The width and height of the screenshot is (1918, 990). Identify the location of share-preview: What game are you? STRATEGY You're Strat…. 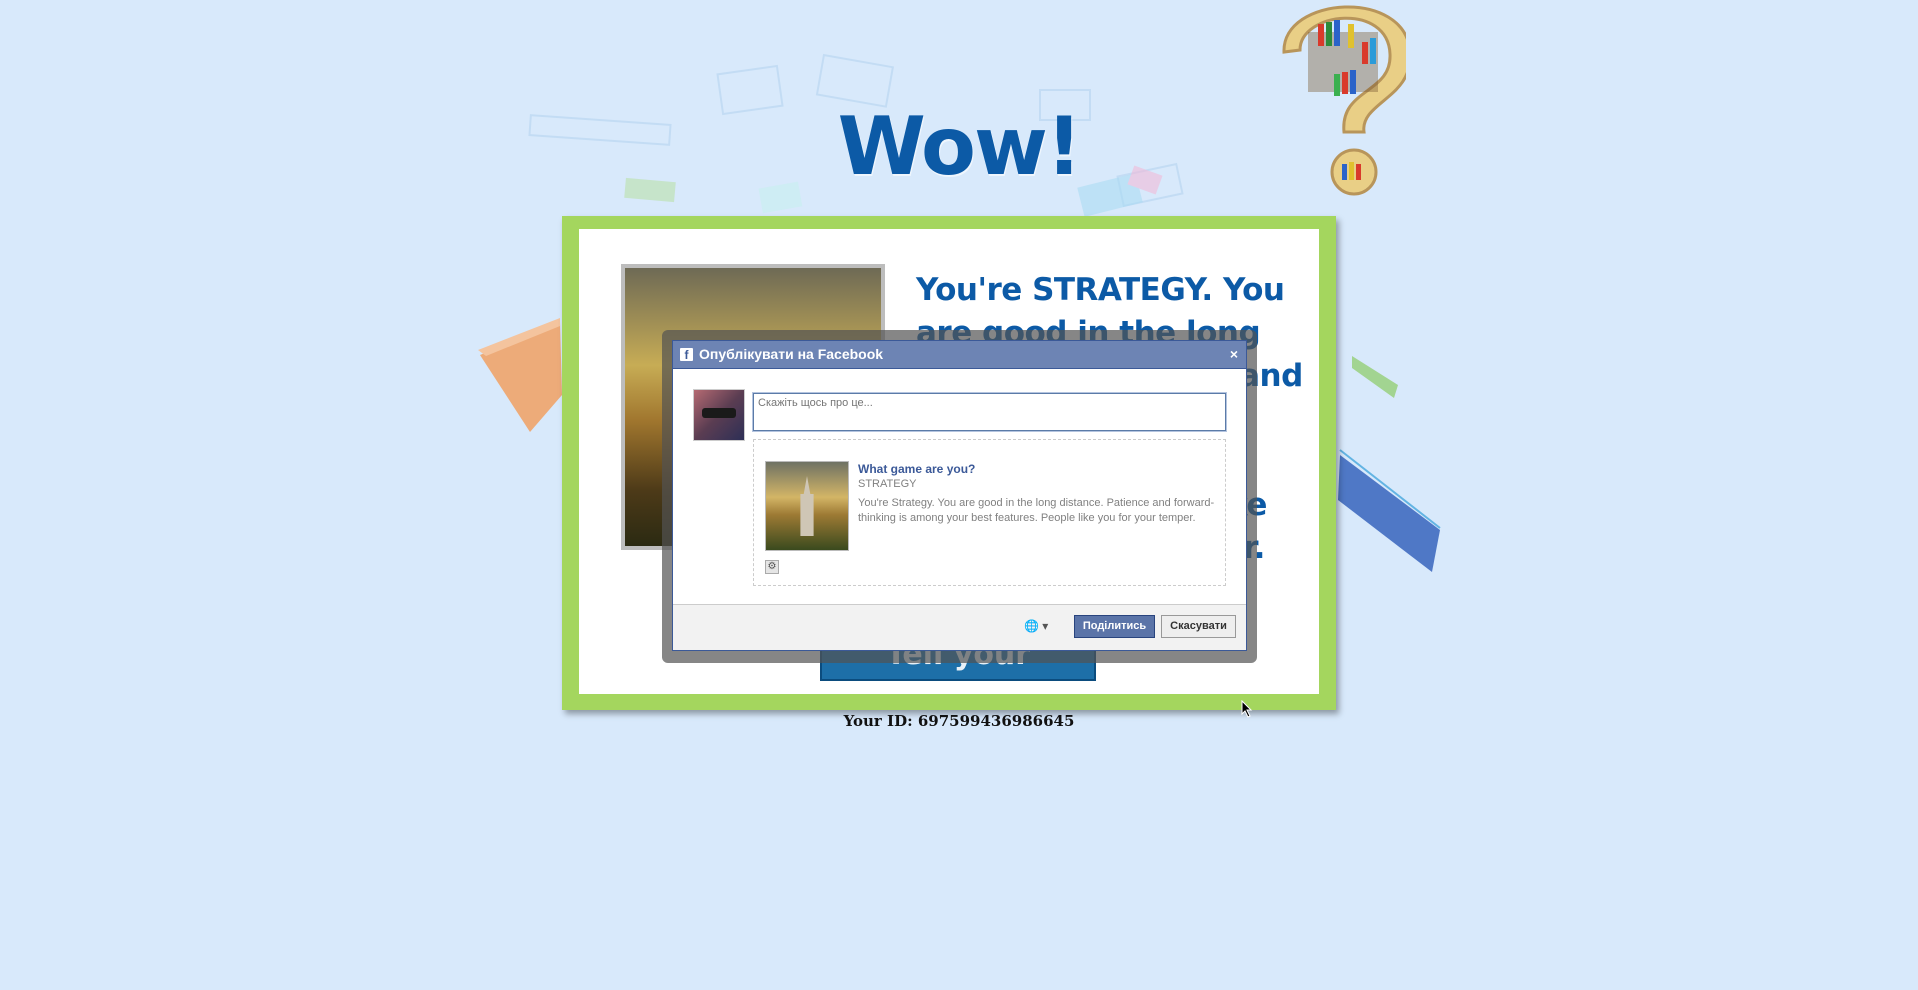
(989, 512).